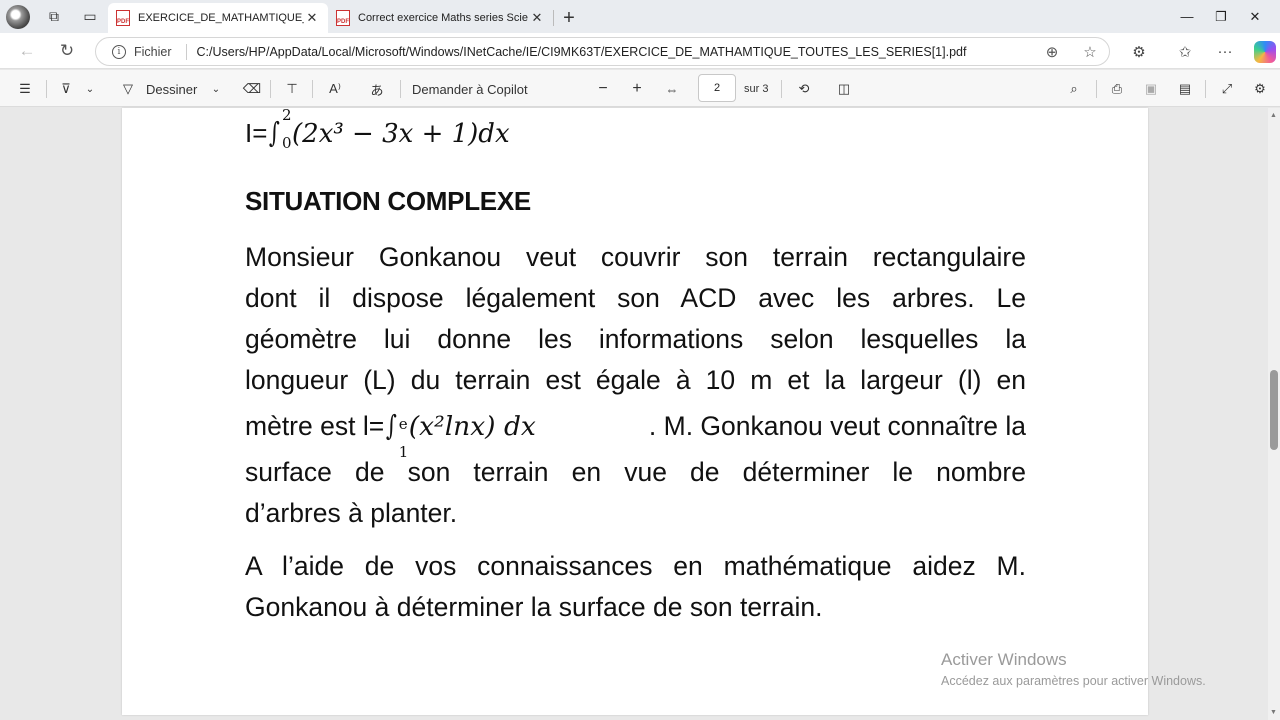  What do you see at coordinates (470, 89) in the screenshot?
I see `ask-copilot-button: Demander à Copilot` at bounding box center [470, 89].